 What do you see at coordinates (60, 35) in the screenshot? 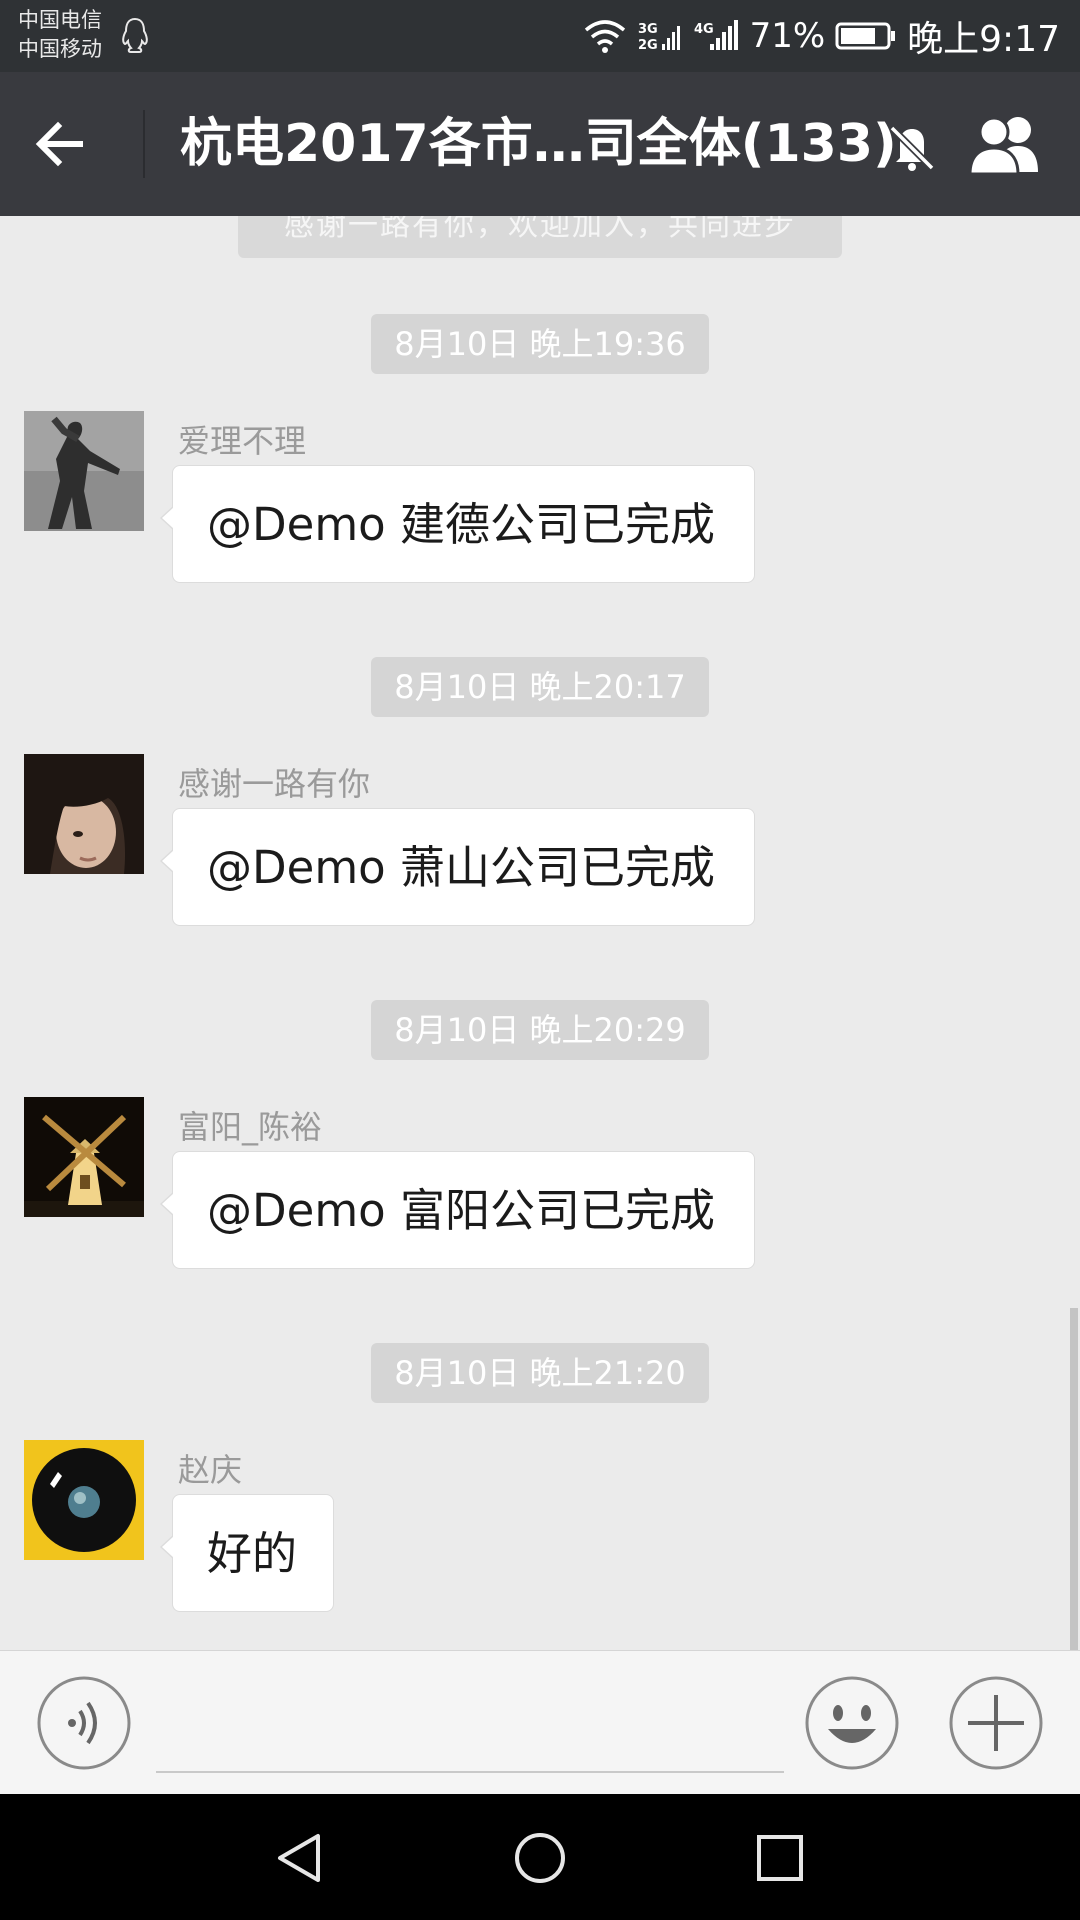
I see `carrier-info: 中国电信 中国移动` at bounding box center [60, 35].